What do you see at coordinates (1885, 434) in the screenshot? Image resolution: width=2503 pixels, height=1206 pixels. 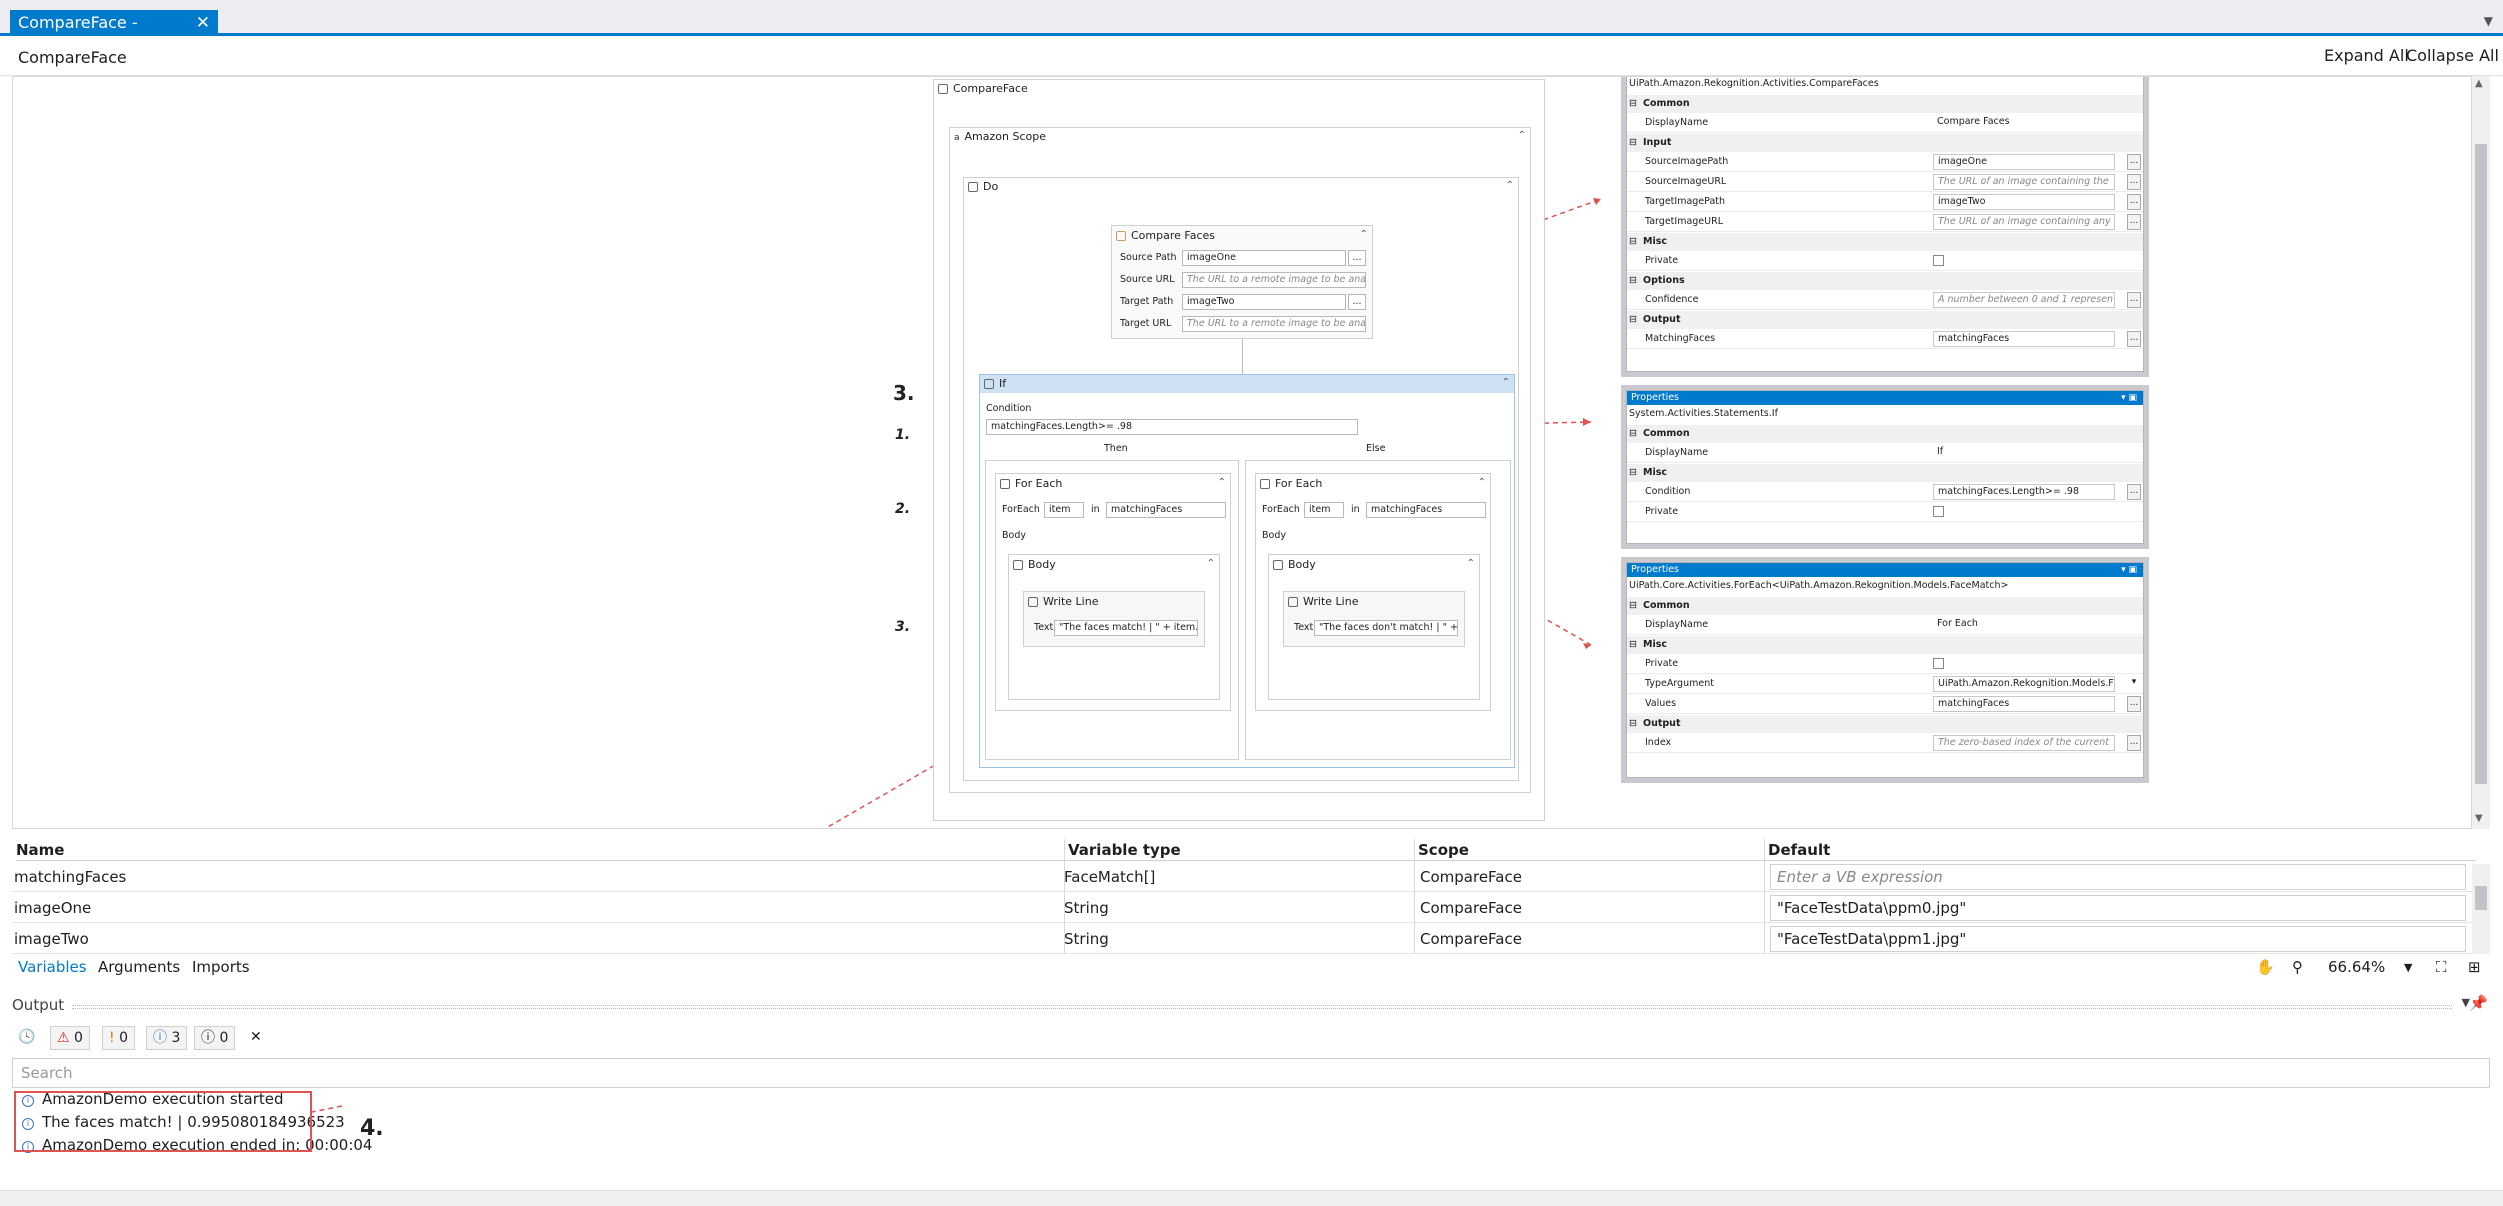 I see `property-category: Common` at bounding box center [1885, 434].